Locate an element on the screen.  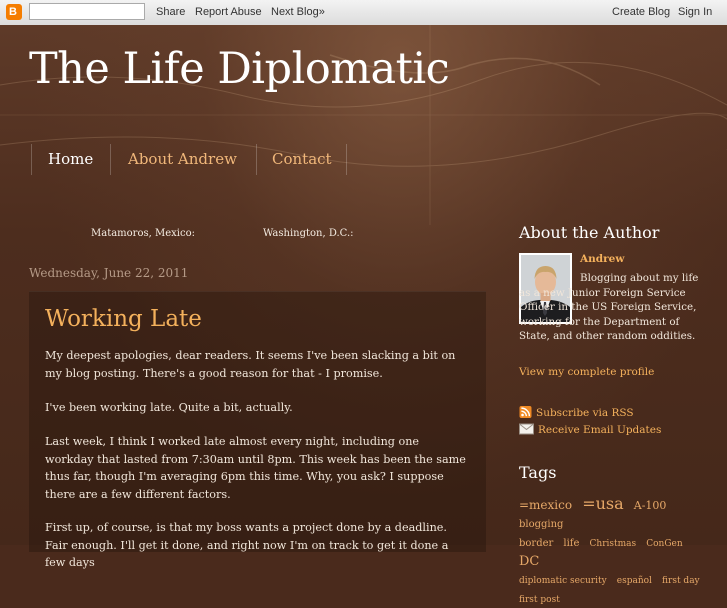
tab-about-andrew: About Andrew is located at coordinates (183, 159).